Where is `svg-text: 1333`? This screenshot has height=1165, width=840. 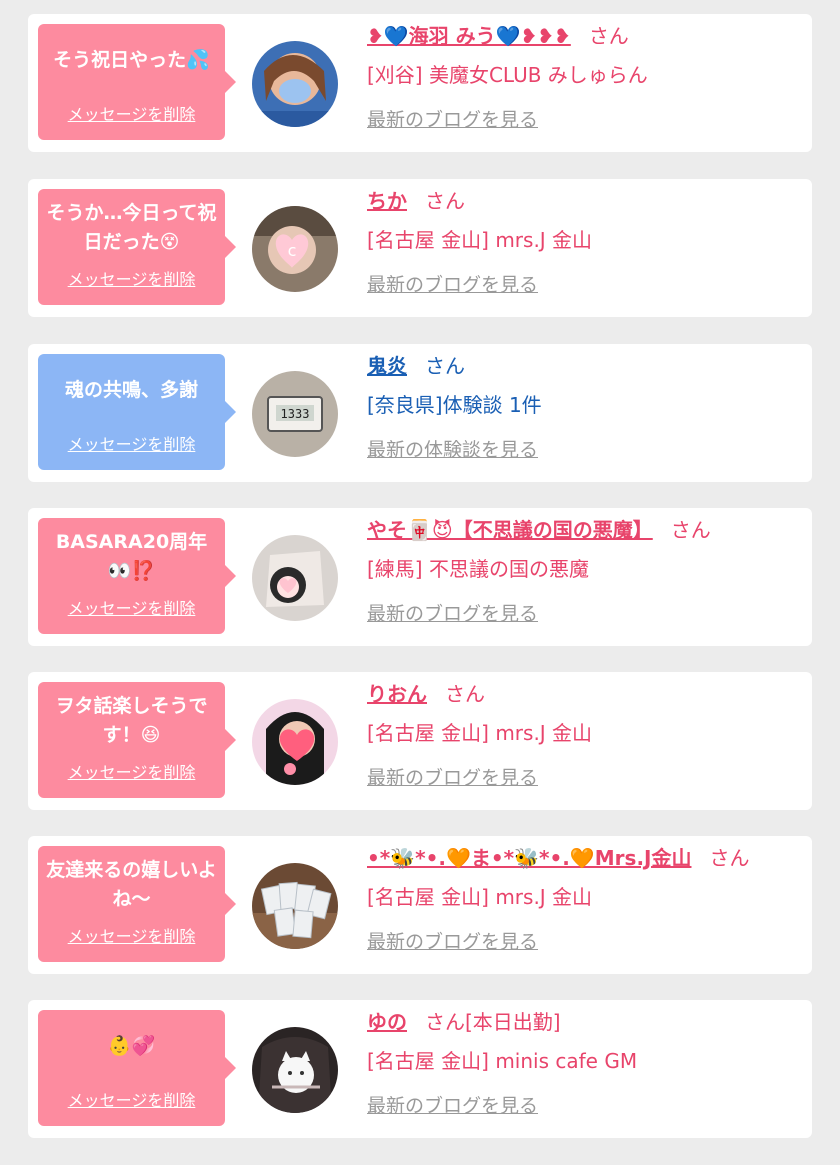
svg-text: 1333 is located at coordinates (295, 414).